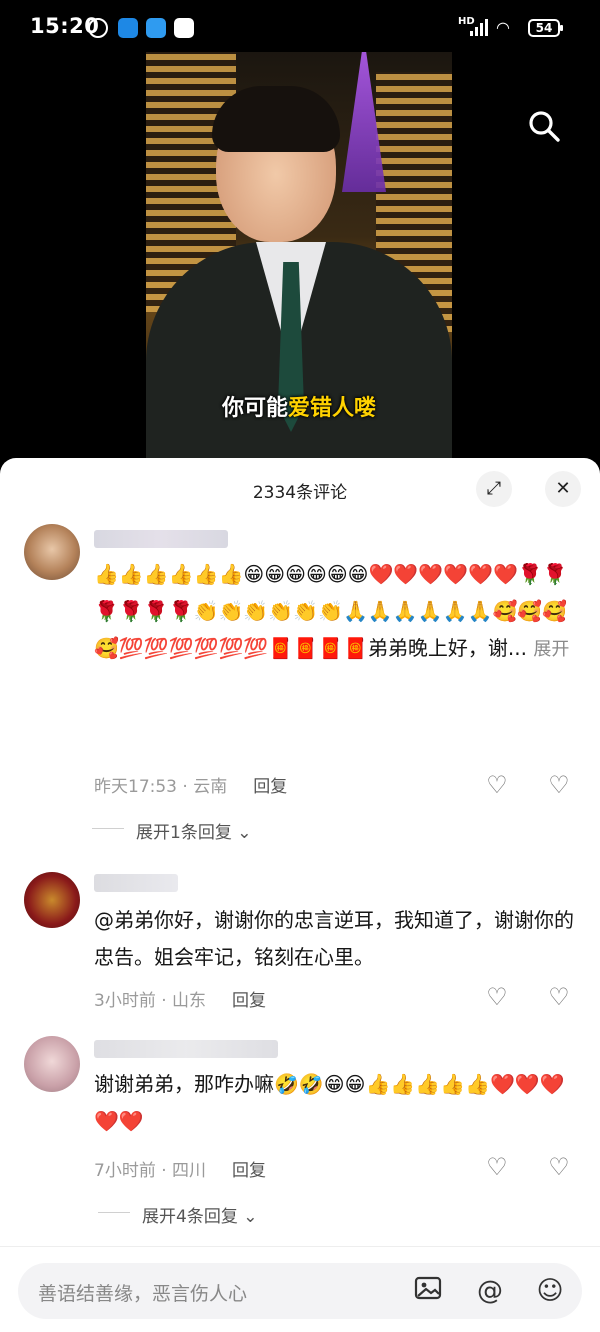  I want to click on at-icon: @, so click(490, 1291).